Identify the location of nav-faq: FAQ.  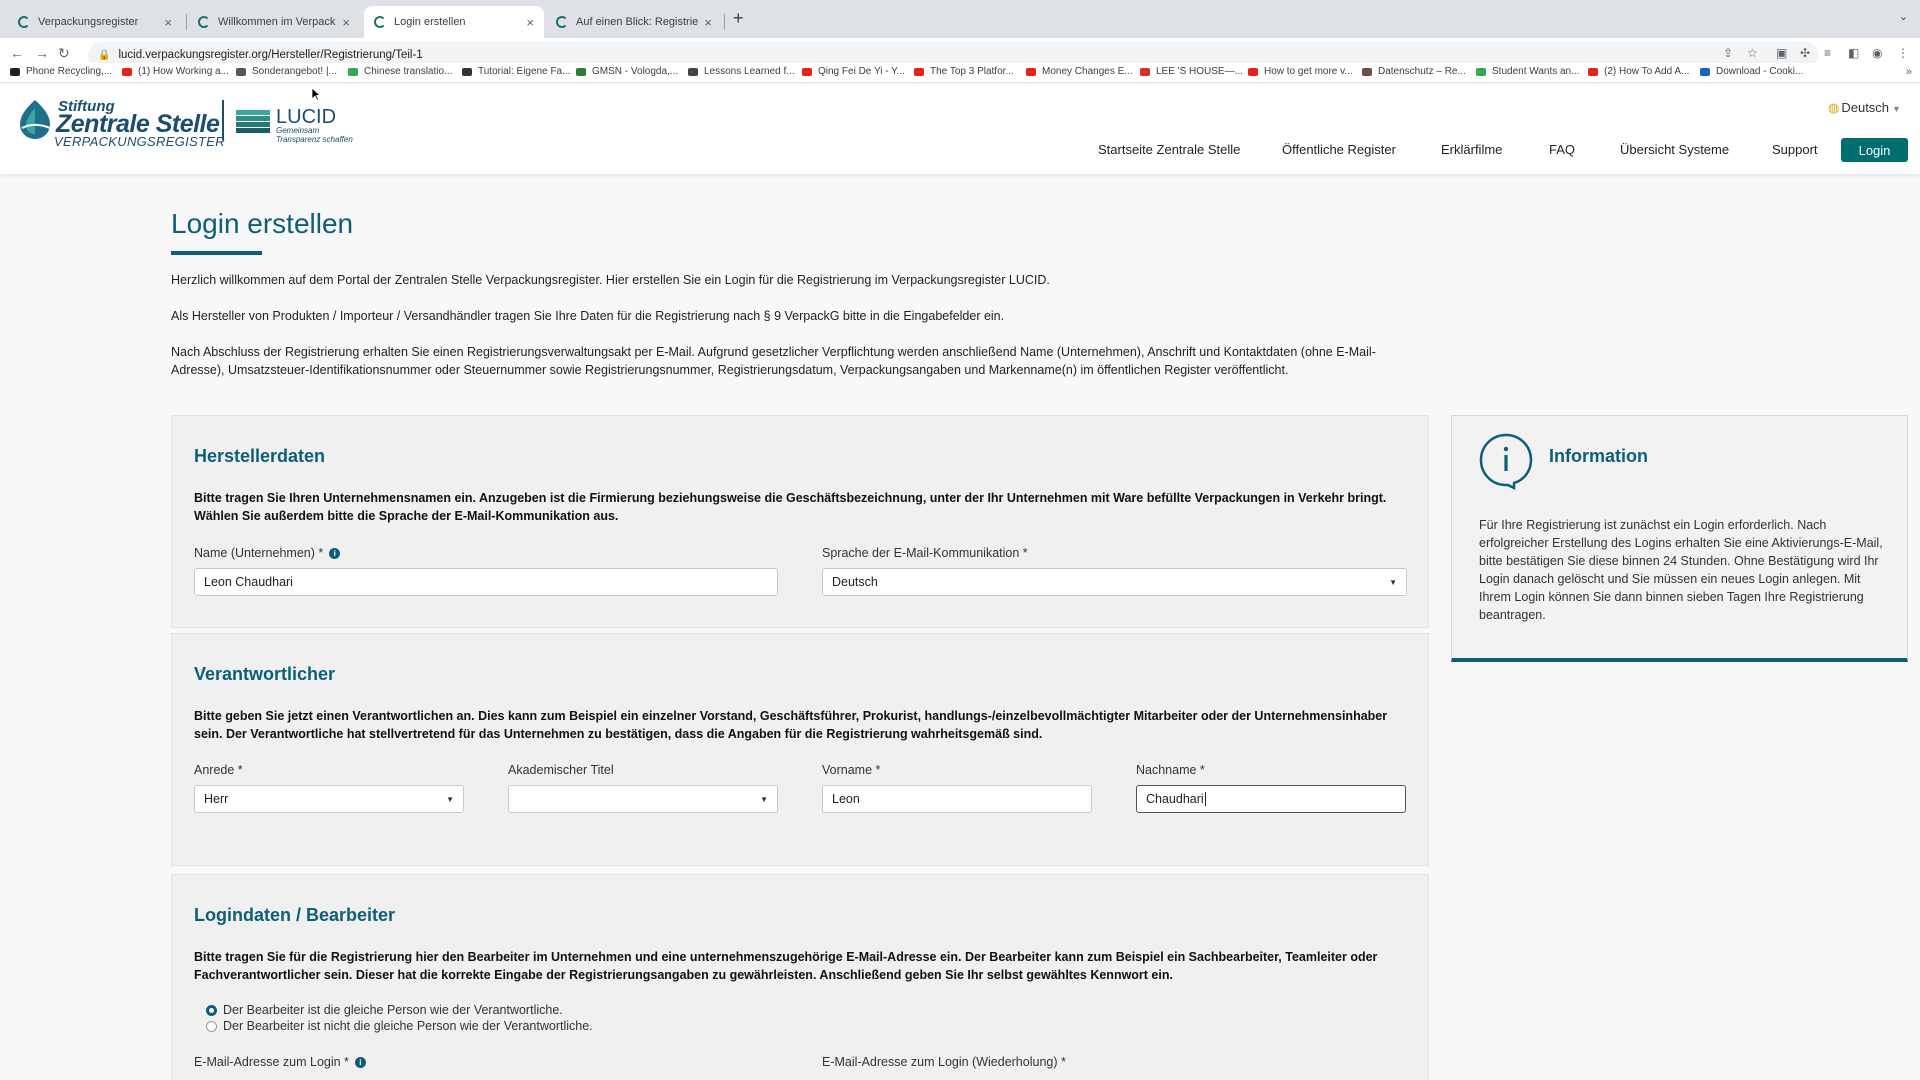
(1562, 149).